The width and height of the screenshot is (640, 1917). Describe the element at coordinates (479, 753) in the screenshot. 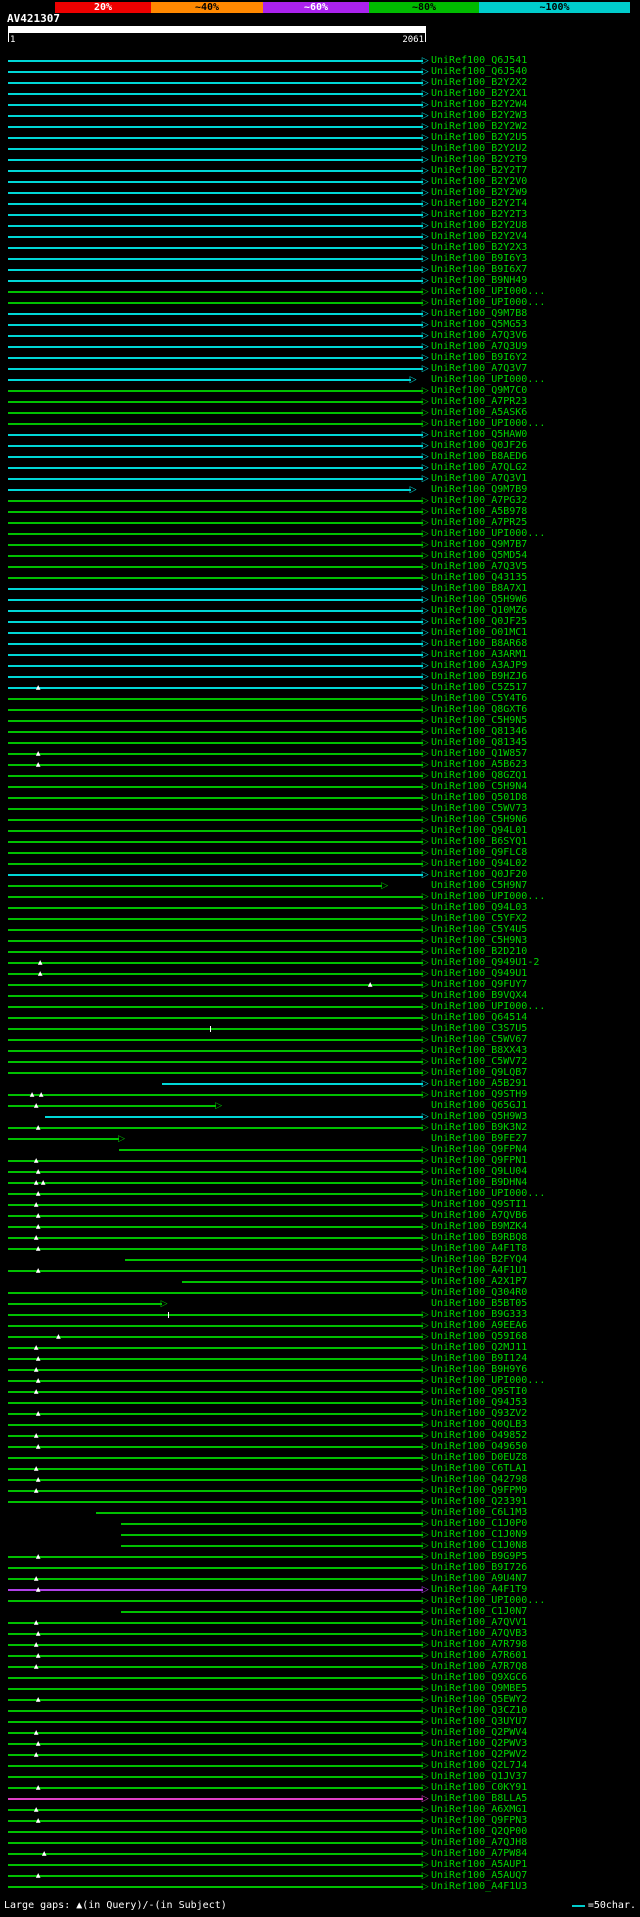

I see `hit-label: UniRef100_Q1W857` at that location.